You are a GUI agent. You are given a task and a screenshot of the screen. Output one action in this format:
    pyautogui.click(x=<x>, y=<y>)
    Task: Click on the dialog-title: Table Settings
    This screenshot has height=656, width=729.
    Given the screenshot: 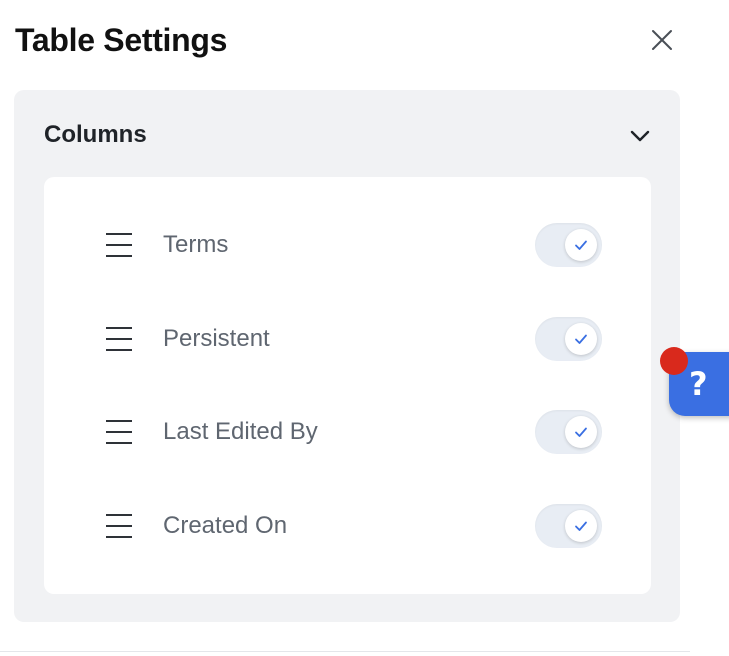 What is the action you would take?
    pyautogui.click(x=121, y=40)
    